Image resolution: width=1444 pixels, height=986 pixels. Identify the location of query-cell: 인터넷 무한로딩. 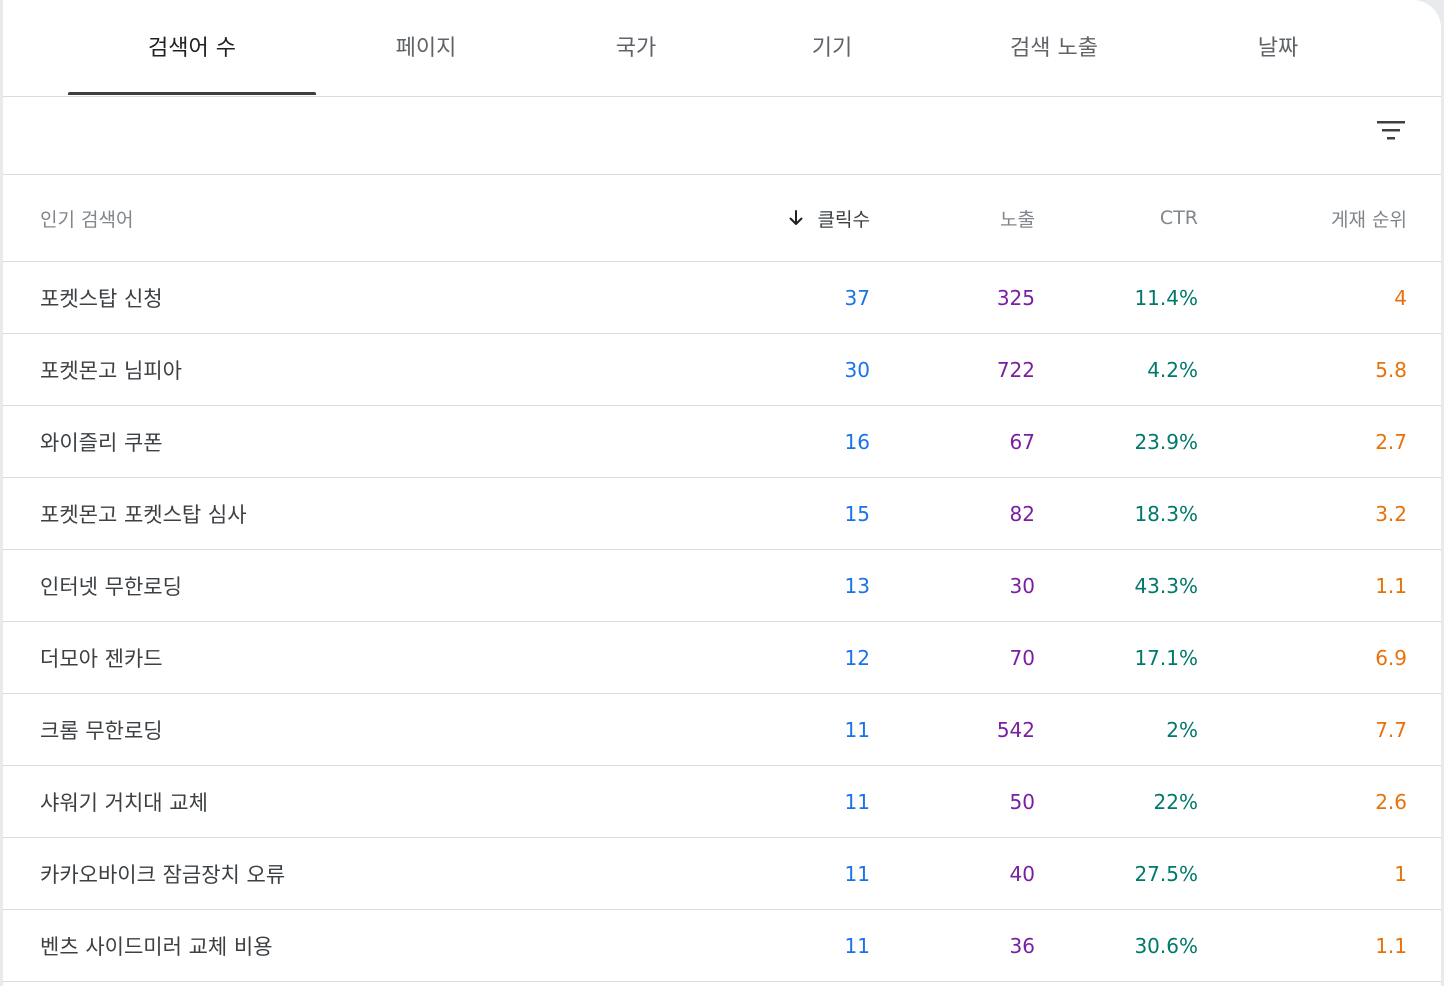
(111, 586).